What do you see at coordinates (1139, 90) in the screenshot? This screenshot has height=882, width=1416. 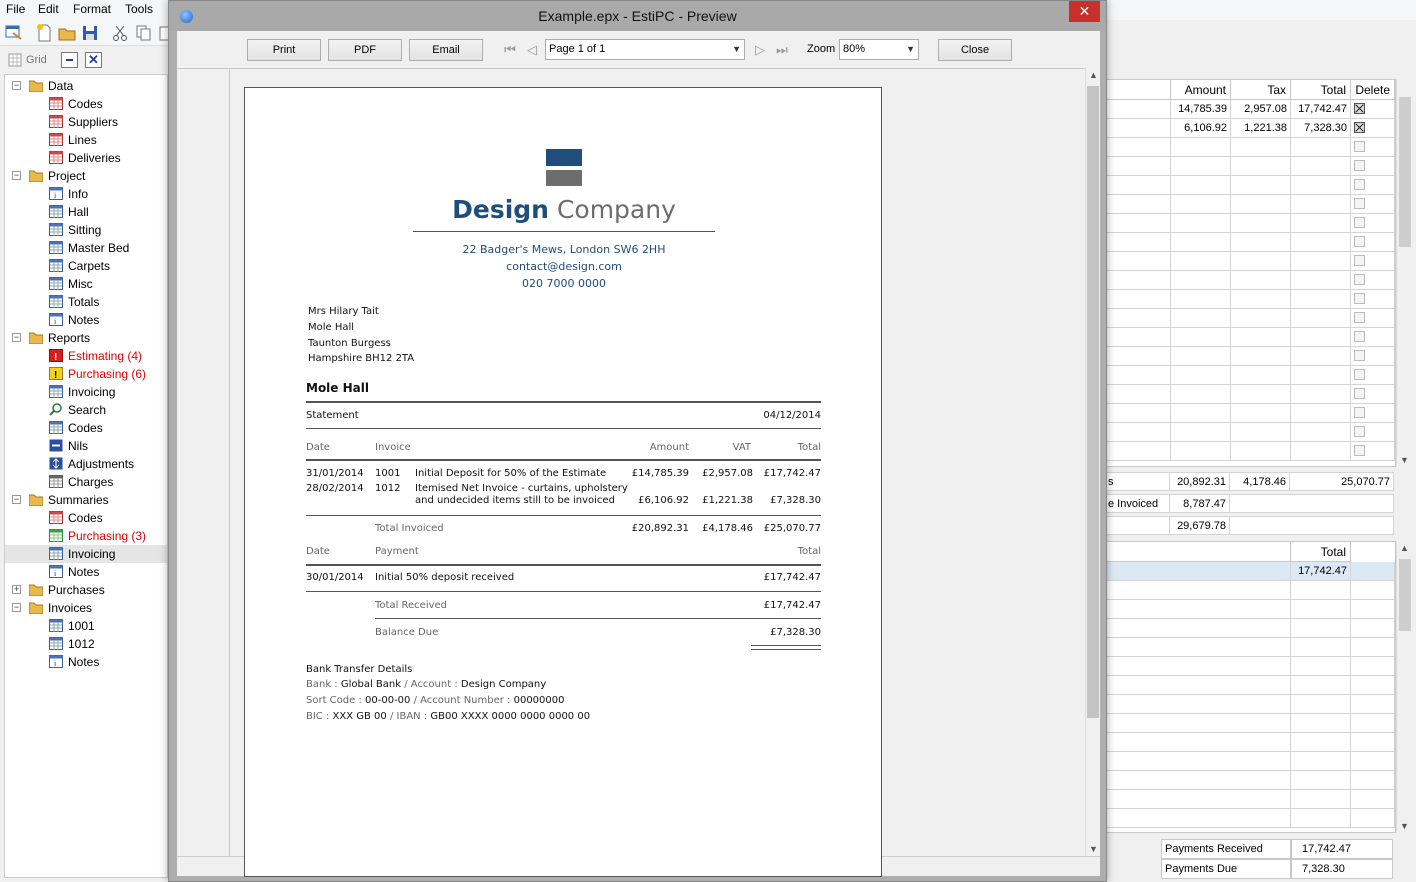 I see `column-header` at bounding box center [1139, 90].